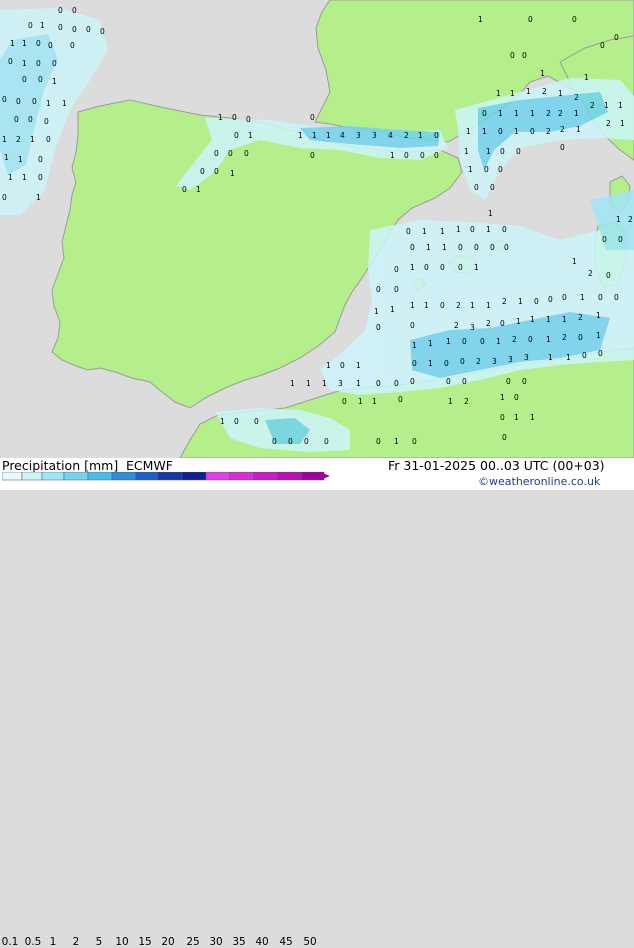 The width and height of the screenshot is (634, 948). I want to click on legend-label-1: 1, so click(53, 942).